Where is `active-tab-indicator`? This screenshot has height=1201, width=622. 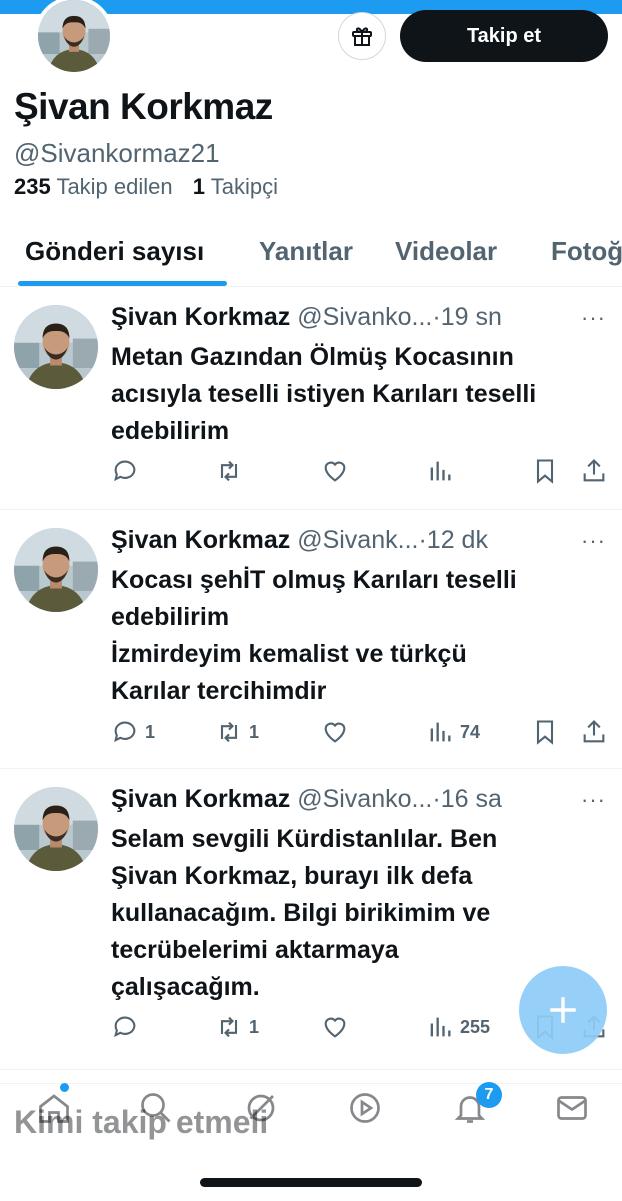 active-tab-indicator is located at coordinates (122, 283).